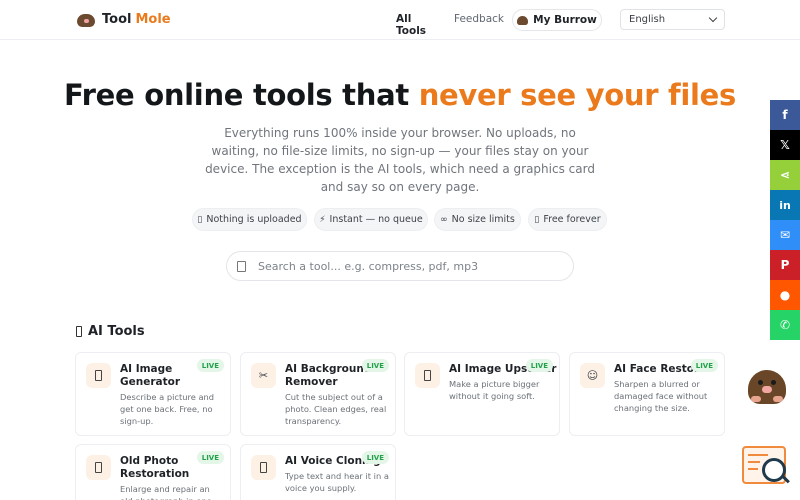  I want to click on linkedin-icon: in, so click(785, 205).